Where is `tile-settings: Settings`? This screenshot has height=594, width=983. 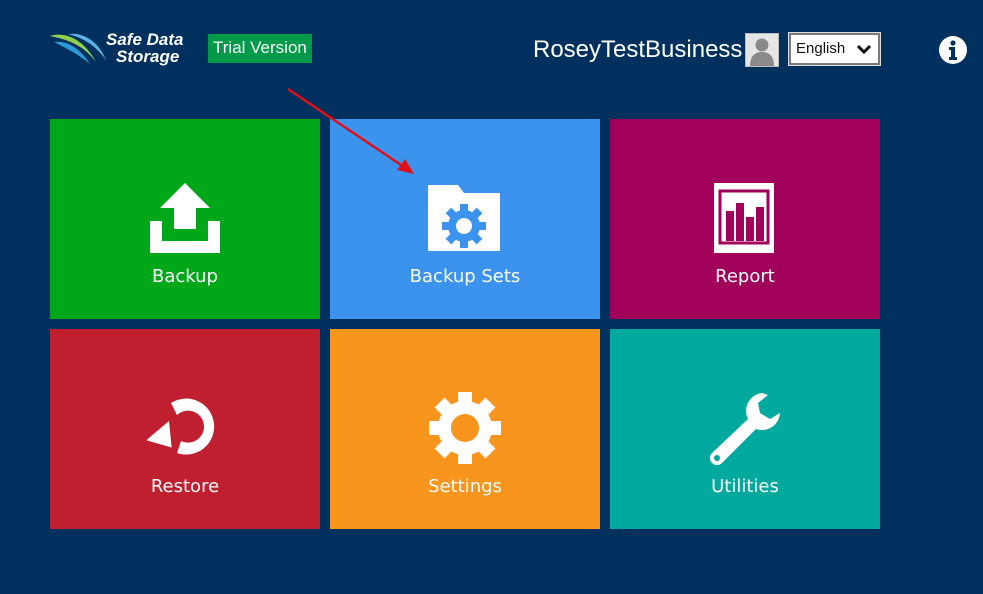 tile-settings: Settings is located at coordinates (465, 429).